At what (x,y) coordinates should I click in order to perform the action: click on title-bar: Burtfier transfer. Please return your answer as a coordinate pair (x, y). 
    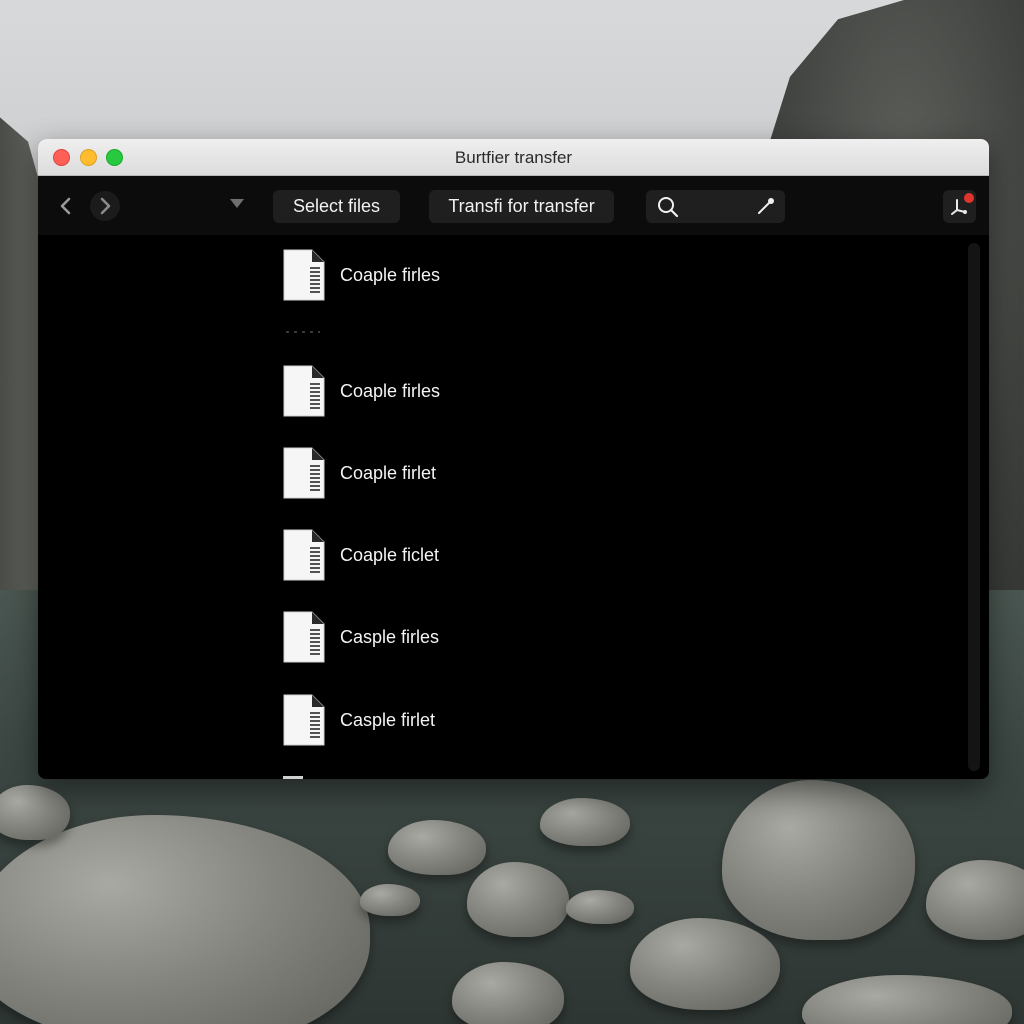
    Looking at the image, I should click on (513, 157).